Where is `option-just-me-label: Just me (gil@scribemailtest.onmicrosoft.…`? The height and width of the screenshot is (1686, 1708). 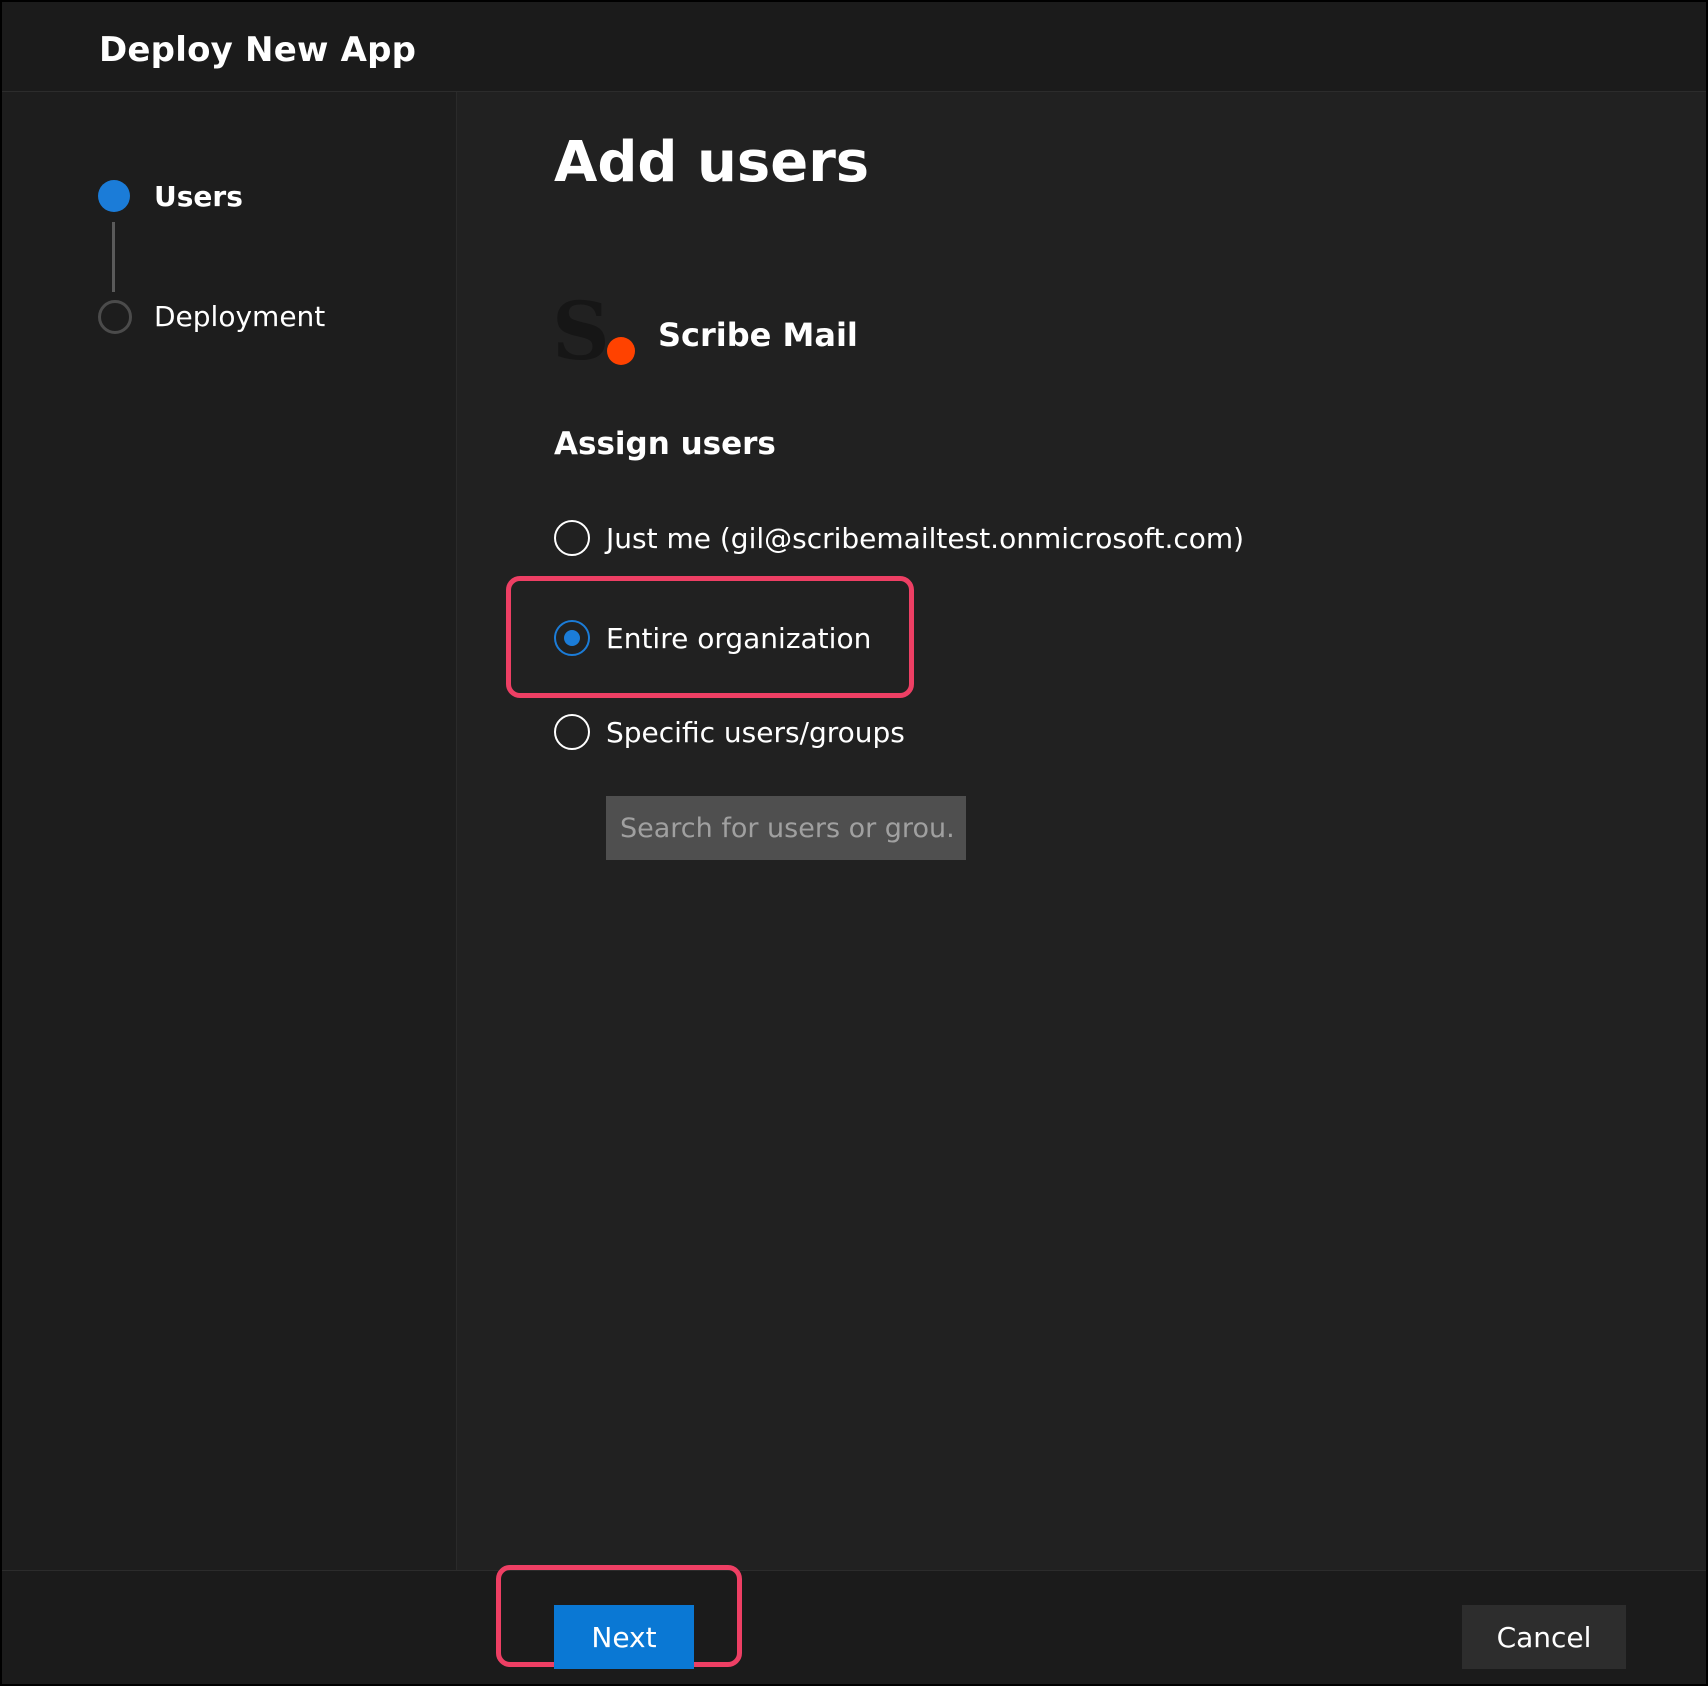 option-just-me-label: Just me (gil@scribemailtest.onmicrosoft.… is located at coordinates (925, 538).